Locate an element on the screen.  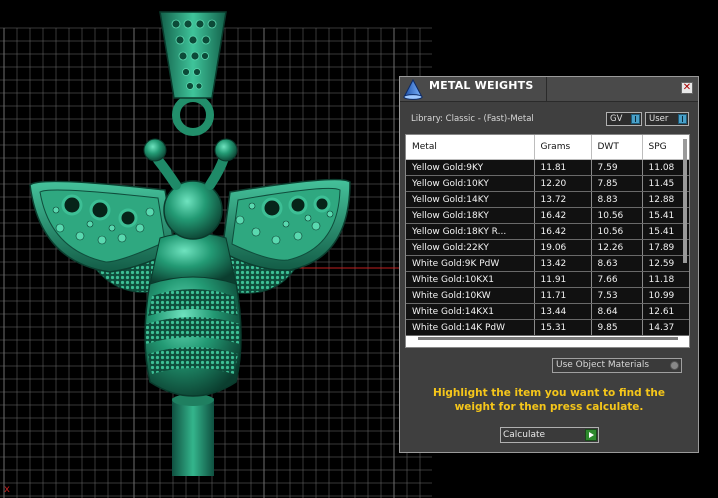
table-cell: White Gold:10KW is located at coordinates (470, 295).